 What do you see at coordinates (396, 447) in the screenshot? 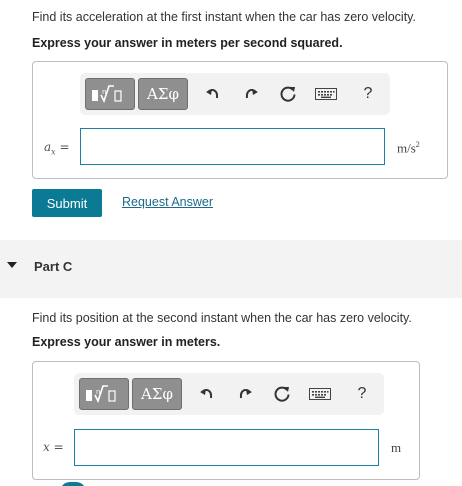
I see `part-c-unit-label: m` at bounding box center [396, 447].